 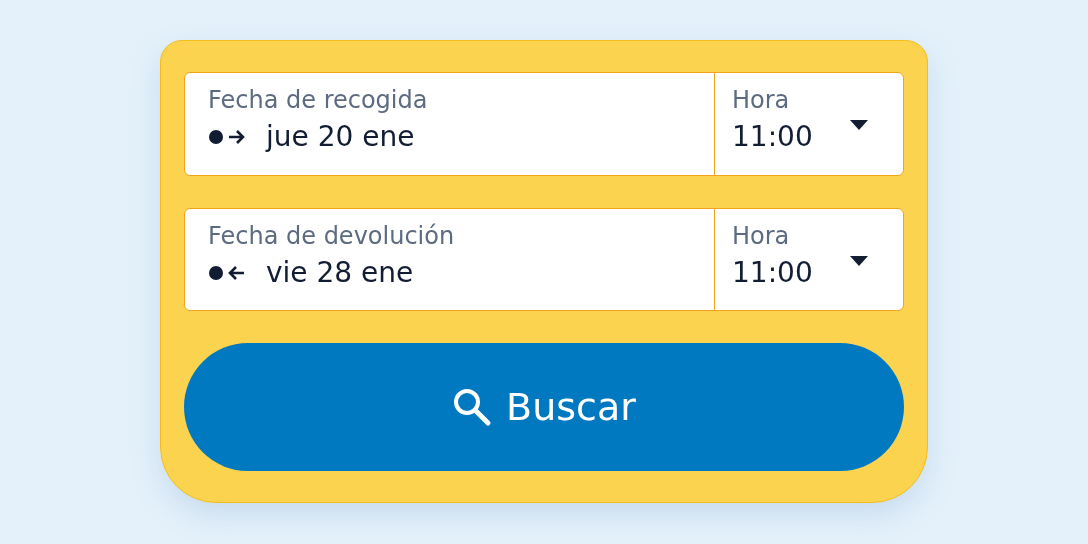 What do you see at coordinates (472, 407) in the screenshot?
I see `search-icon` at bounding box center [472, 407].